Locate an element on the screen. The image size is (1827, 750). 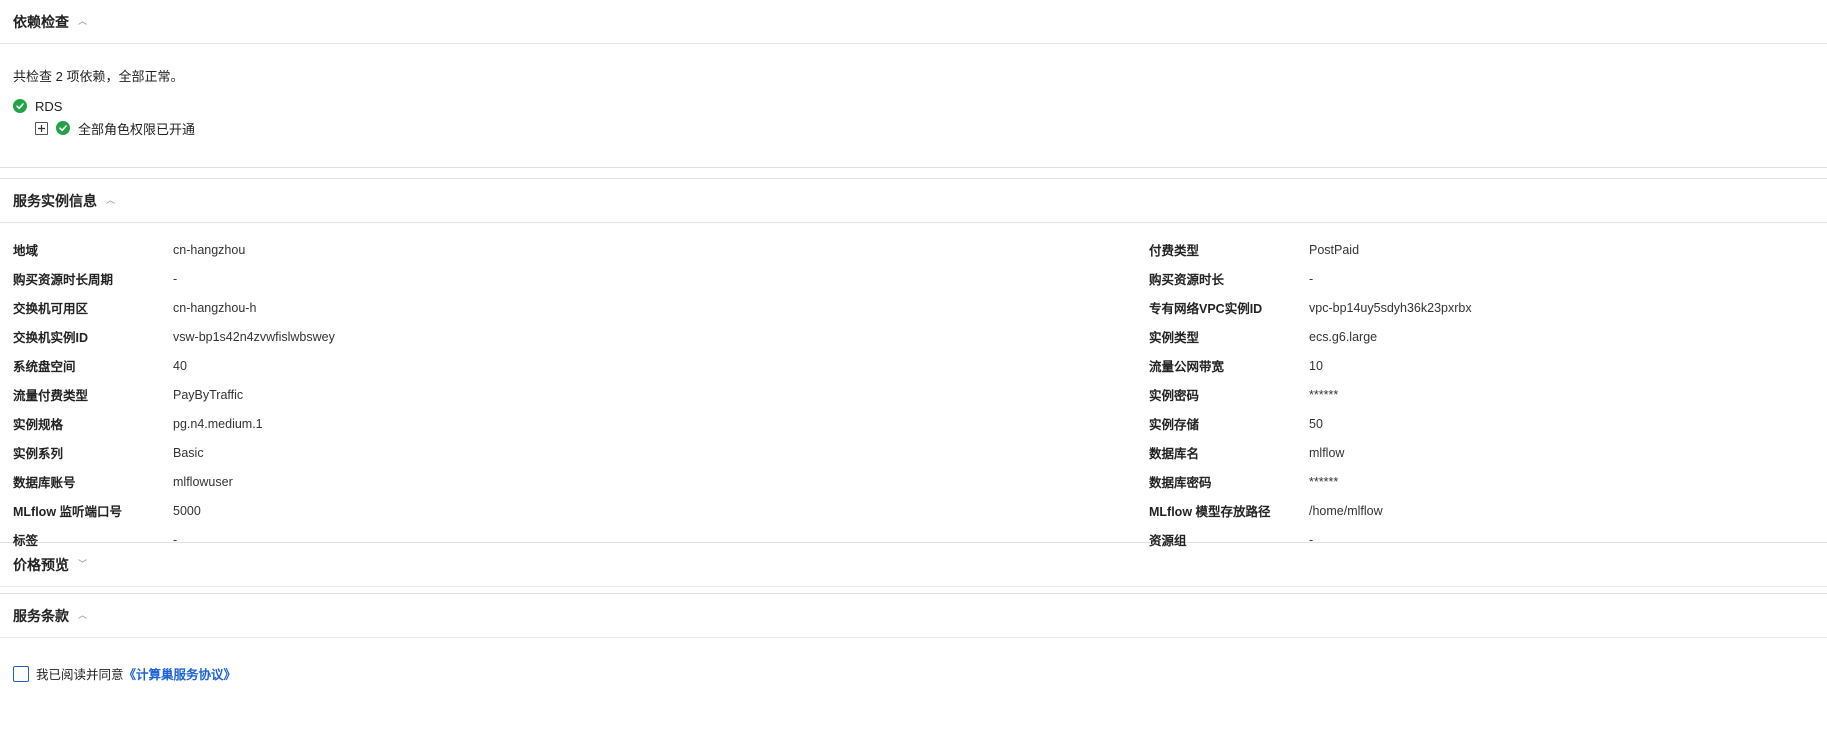
info-value: Basic is located at coordinates (188, 452).